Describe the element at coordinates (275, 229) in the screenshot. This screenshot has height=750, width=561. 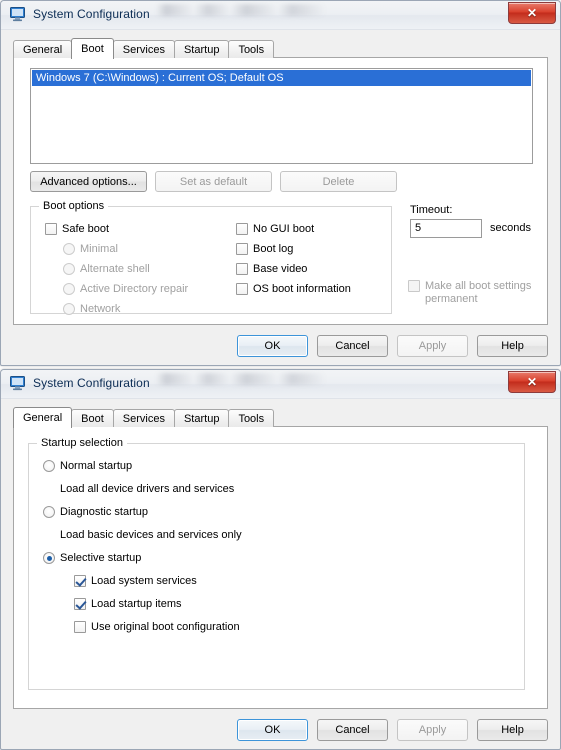
I see `no-gui-boot-checkbox: No GUI boot` at that location.